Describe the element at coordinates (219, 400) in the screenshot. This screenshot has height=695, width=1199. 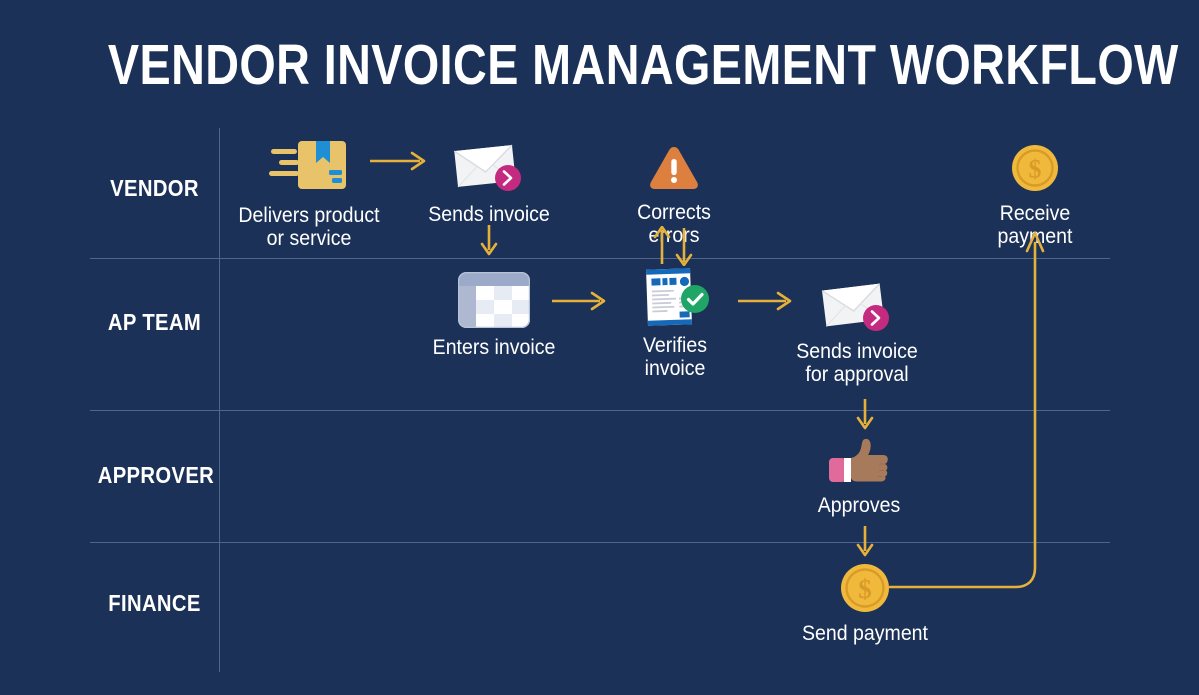
I see `lane-label-divider` at that location.